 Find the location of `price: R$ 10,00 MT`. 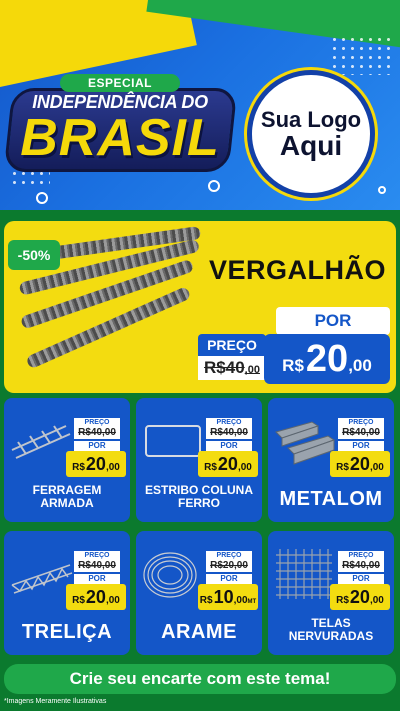

price: R$ 10,00 MT is located at coordinates (228, 597).